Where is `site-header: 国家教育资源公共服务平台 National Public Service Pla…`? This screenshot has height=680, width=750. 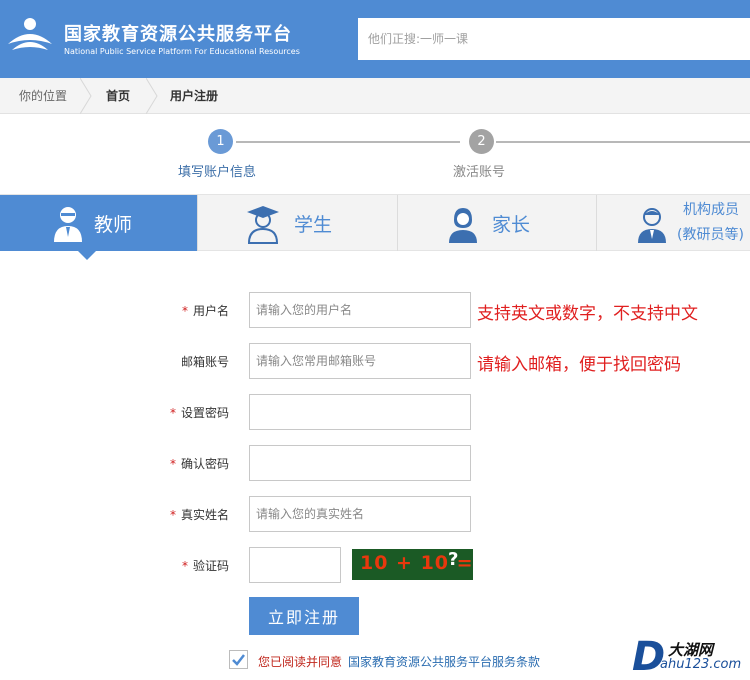
site-header: 国家教育资源公共服务平台 National Public Service Pla… is located at coordinates (375, 39).